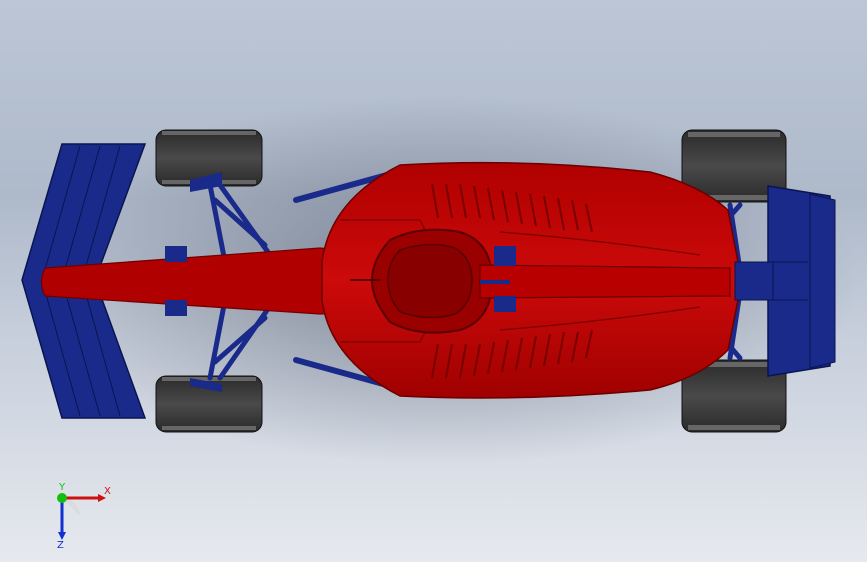  I want to click on y-axis-label: Y, so click(62, 487).